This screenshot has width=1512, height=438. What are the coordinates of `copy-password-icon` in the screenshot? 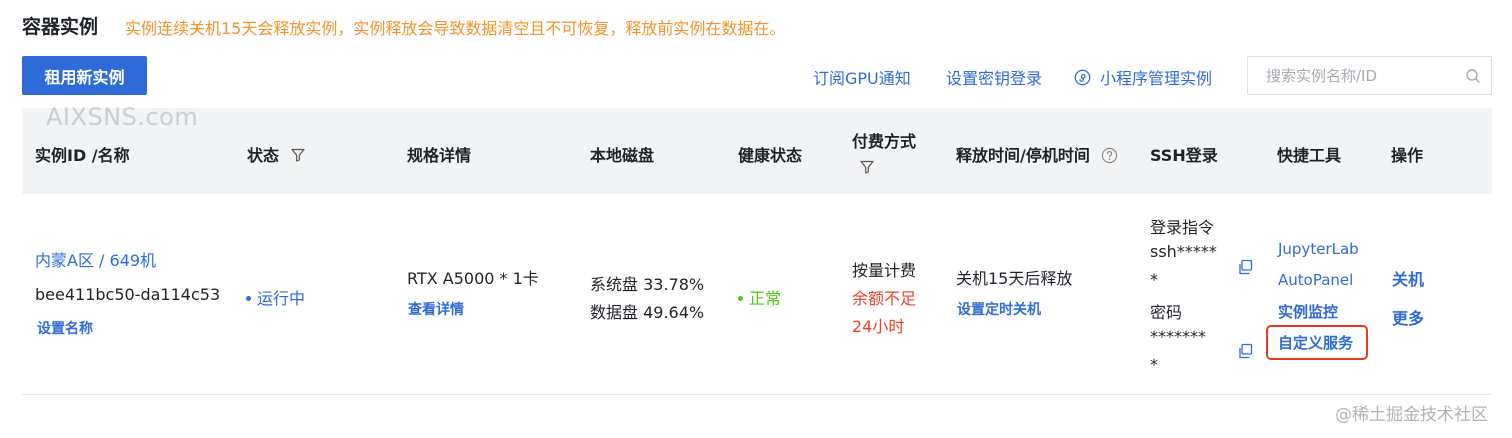 It's located at (1245, 351).